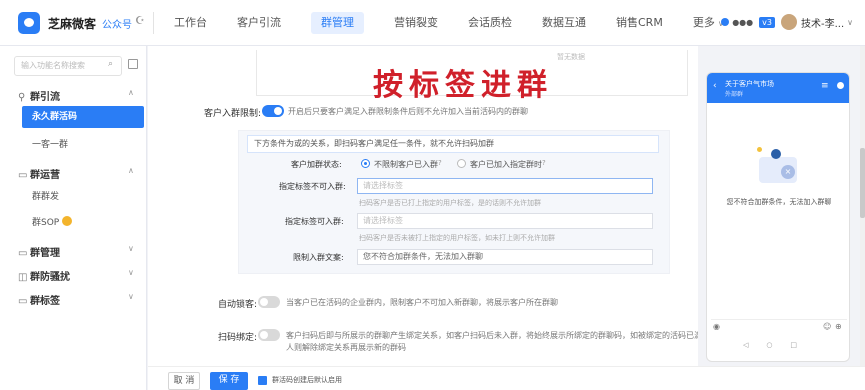 Image resolution: width=865 pixels, height=390 pixels. I want to click on default-enable-label: 群活码创建后默认启用, so click(307, 380).